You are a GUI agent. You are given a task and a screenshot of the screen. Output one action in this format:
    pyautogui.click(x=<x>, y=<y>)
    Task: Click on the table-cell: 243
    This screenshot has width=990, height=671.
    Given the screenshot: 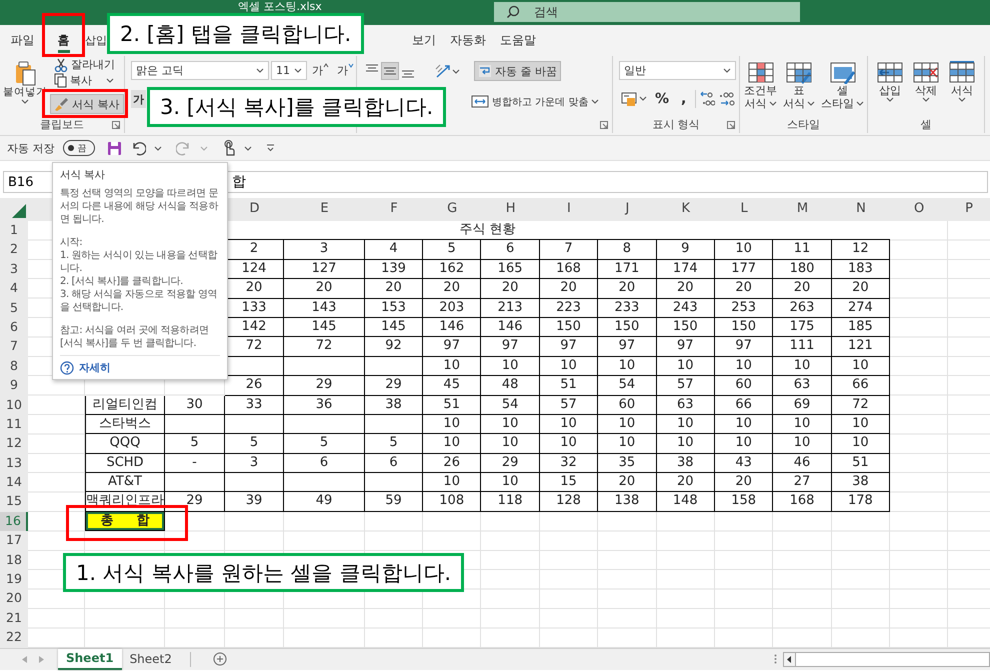 What is the action you would take?
    pyautogui.click(x=685, y=308)
    